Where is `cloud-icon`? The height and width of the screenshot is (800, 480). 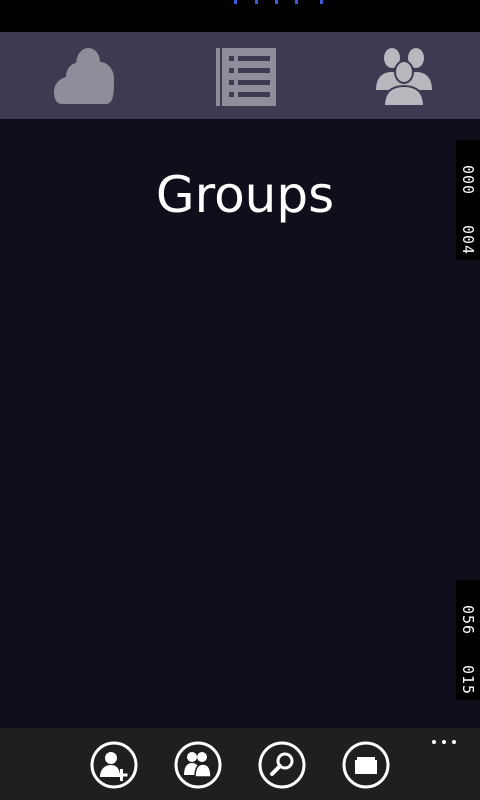 cloud-icon is located at coordinates (84, 75).